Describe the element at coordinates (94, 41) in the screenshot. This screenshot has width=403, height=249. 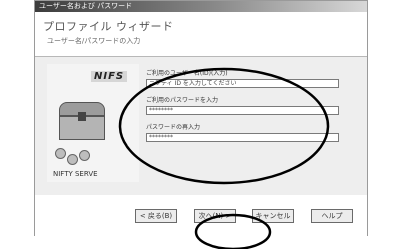
I see `wizard-subtitle: ユーザー名/パスワードの入力` at that location.